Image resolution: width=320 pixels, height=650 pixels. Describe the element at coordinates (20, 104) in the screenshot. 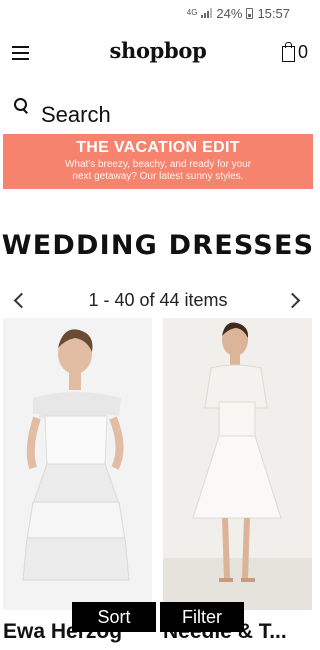

I see `search-icon` at that location.